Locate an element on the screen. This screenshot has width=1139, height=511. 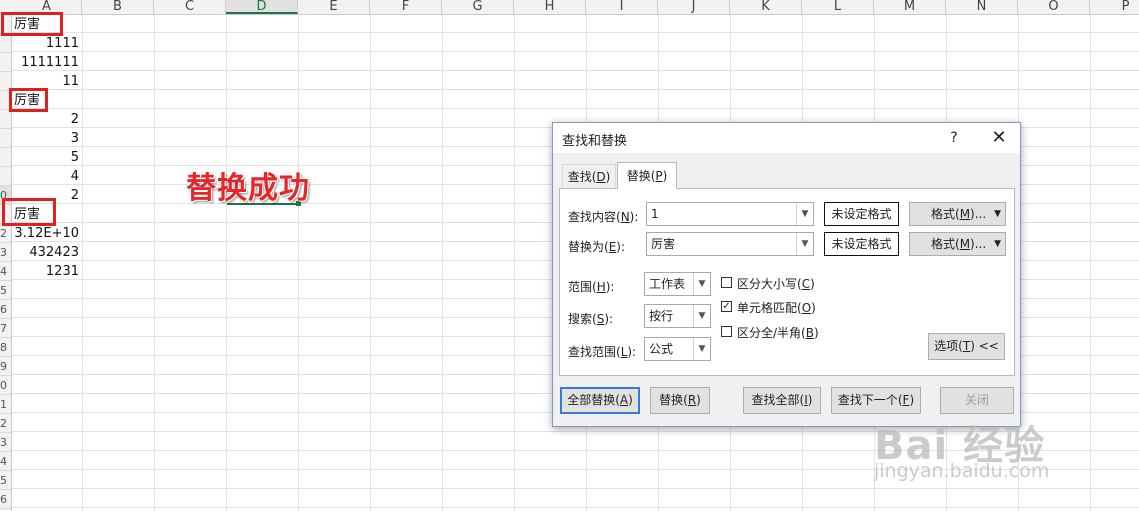
cell-a12: 3.12E+10 is located at coordinates (45, 234).